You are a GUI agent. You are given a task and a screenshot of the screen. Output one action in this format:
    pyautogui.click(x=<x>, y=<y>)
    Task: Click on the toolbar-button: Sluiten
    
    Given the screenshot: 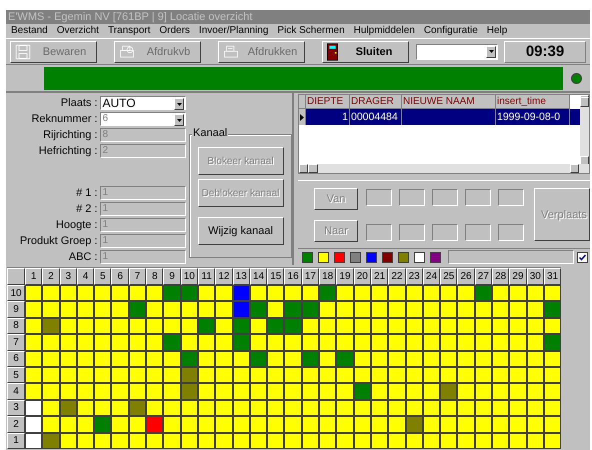 What is the action you would take?
    pyautogui.click(x=365, y=51)
    